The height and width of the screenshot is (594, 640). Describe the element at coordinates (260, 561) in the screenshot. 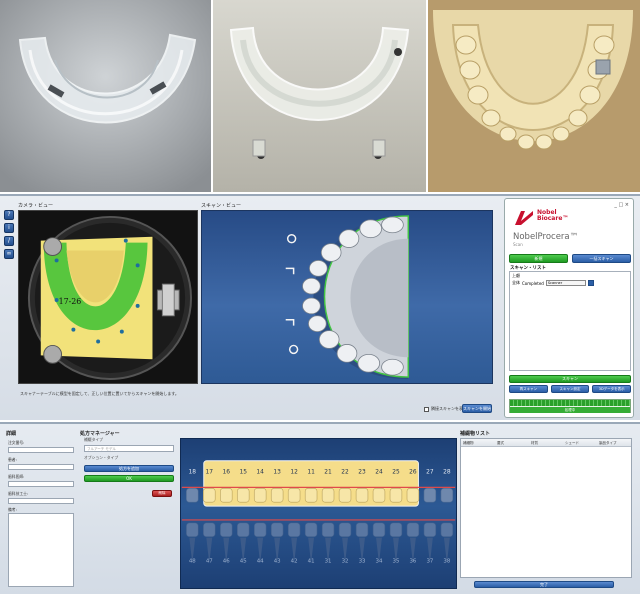

I see `tooth-number-lower: 44` at that location.